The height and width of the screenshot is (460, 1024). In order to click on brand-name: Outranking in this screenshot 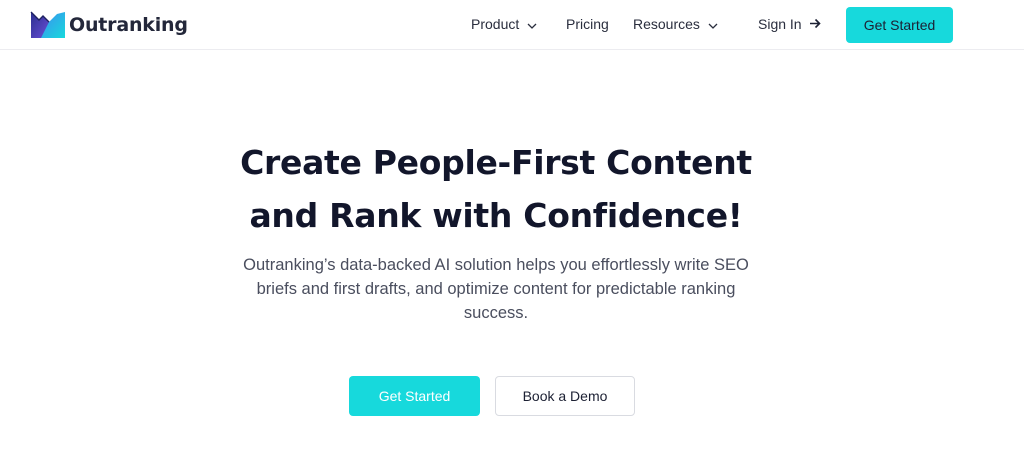, I will do `click(128, 25)`.